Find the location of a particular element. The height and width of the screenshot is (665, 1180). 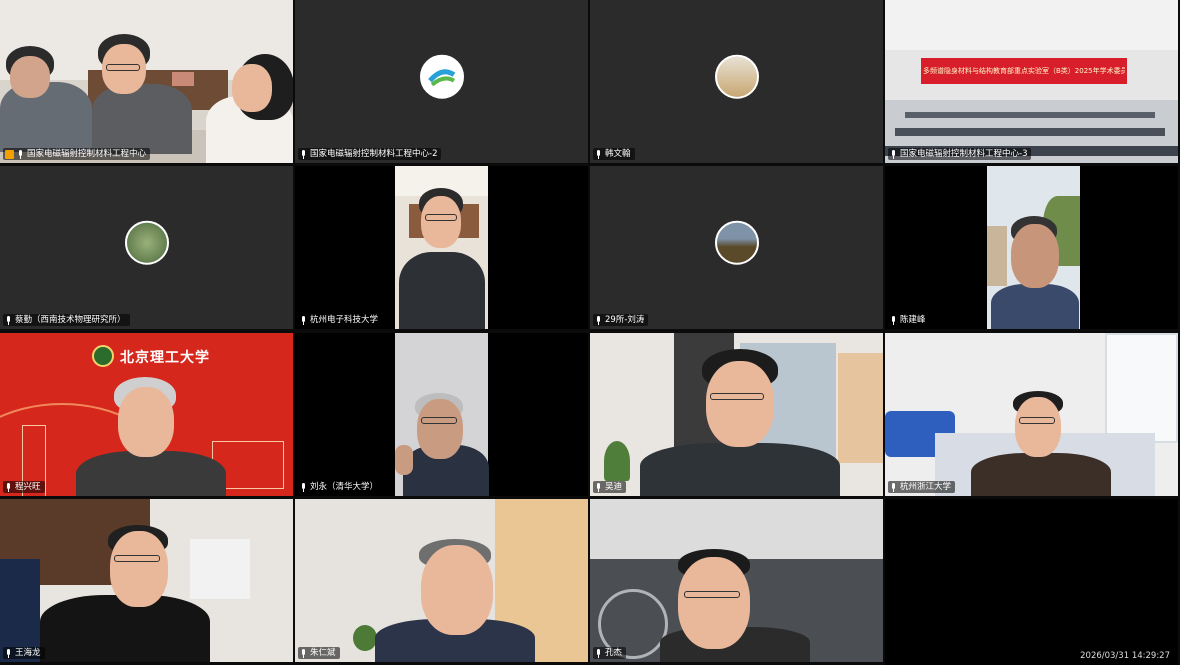

participant-name: 国家电磁辐射控制材料工程中心 is located at coordinates (87, 154).